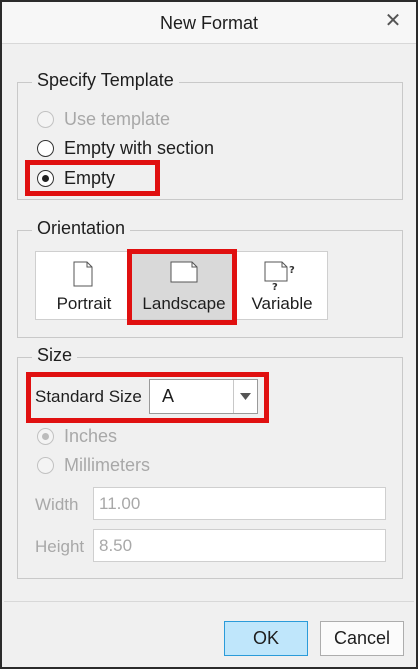  Describe the element at coordinates (362, 638) in the screenshot. I see `cancel-button: Cancel` at that location.